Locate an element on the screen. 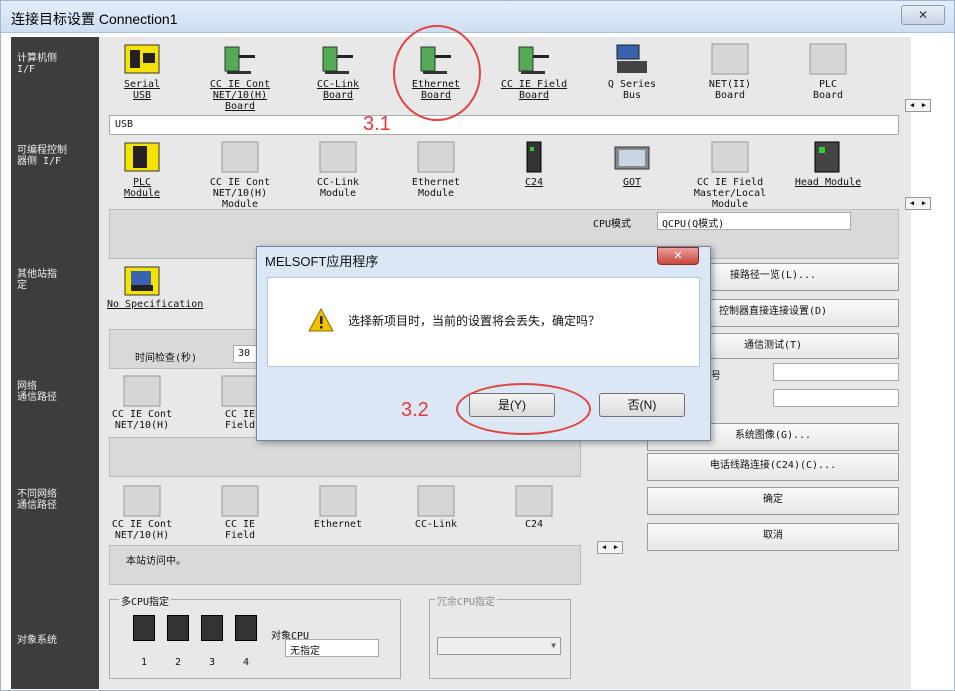 The height and width of the screenshot is (691, 955). dialog-title: MELSOFT应用程序 is located at coordinates (322, 261).